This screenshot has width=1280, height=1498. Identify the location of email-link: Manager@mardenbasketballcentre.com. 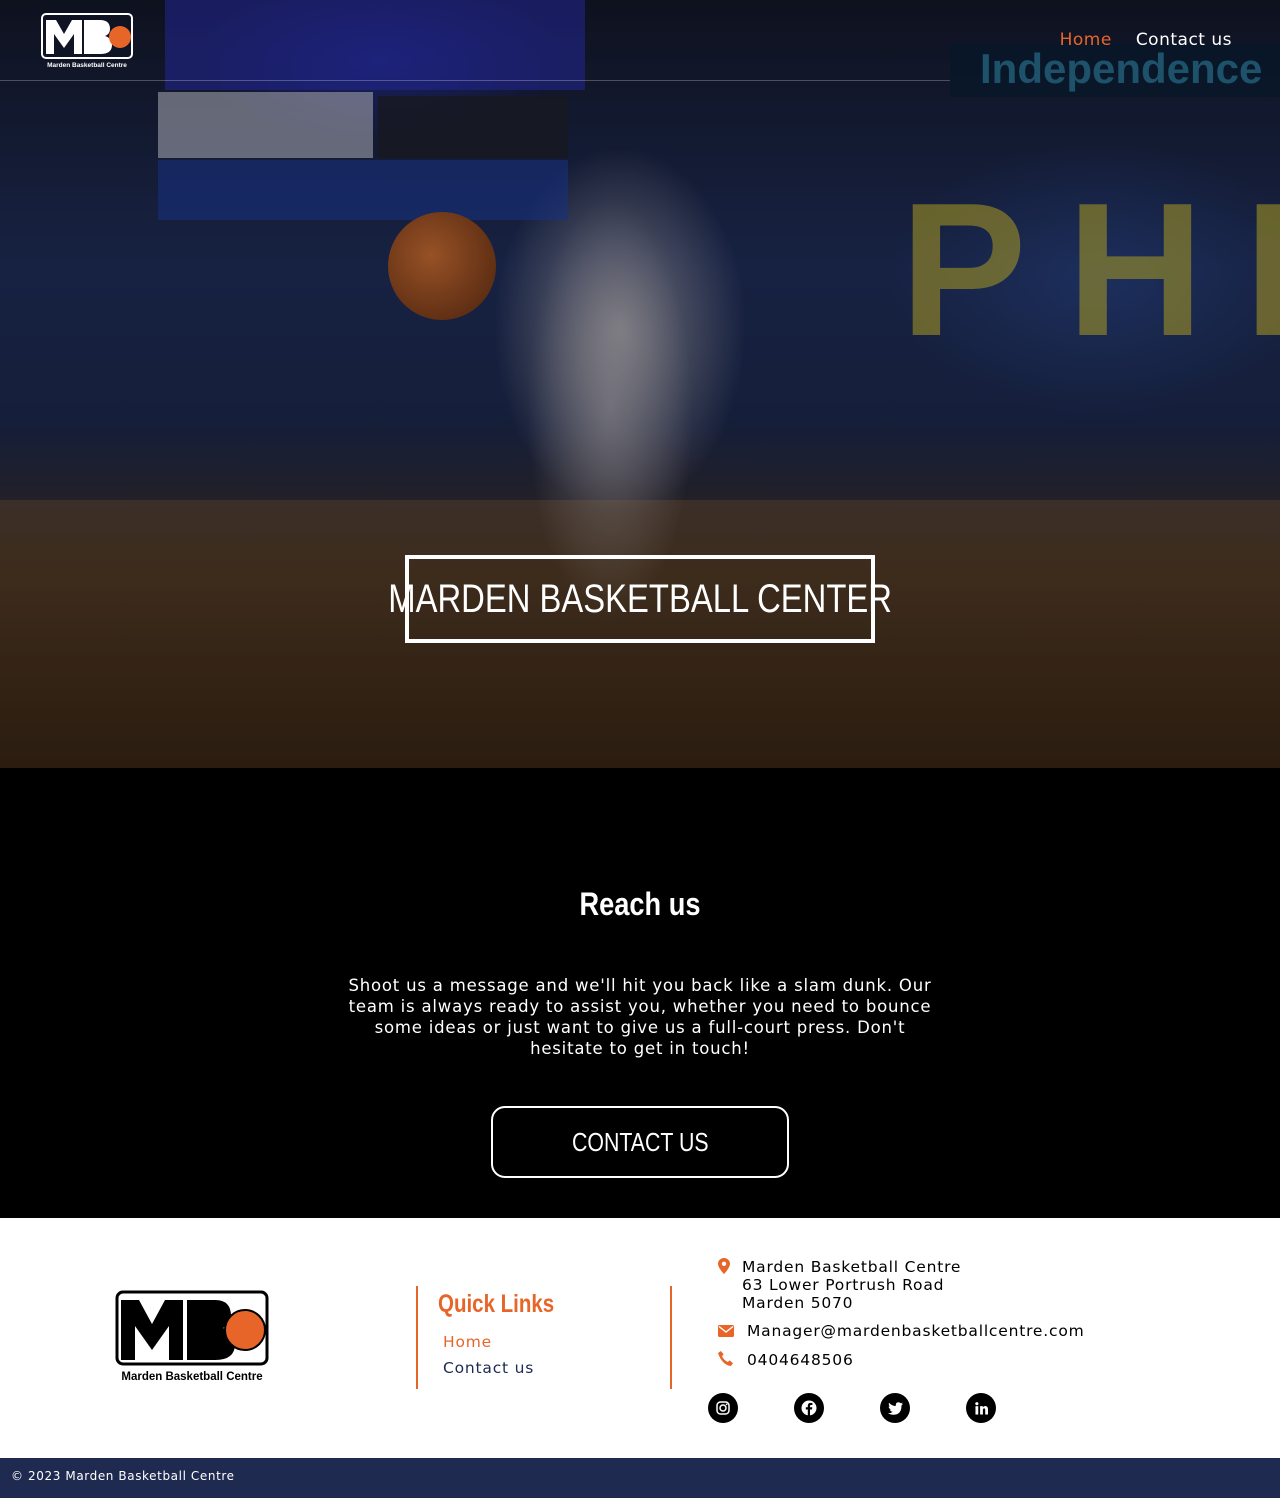
(916, 1331).